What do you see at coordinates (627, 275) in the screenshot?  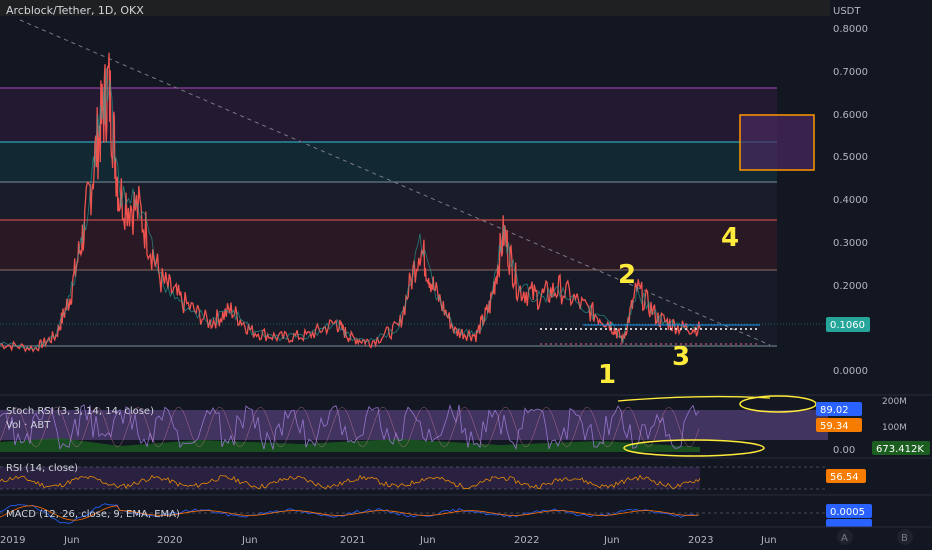 I see `wave-label-2: 2` at bounding box center [627, 275].